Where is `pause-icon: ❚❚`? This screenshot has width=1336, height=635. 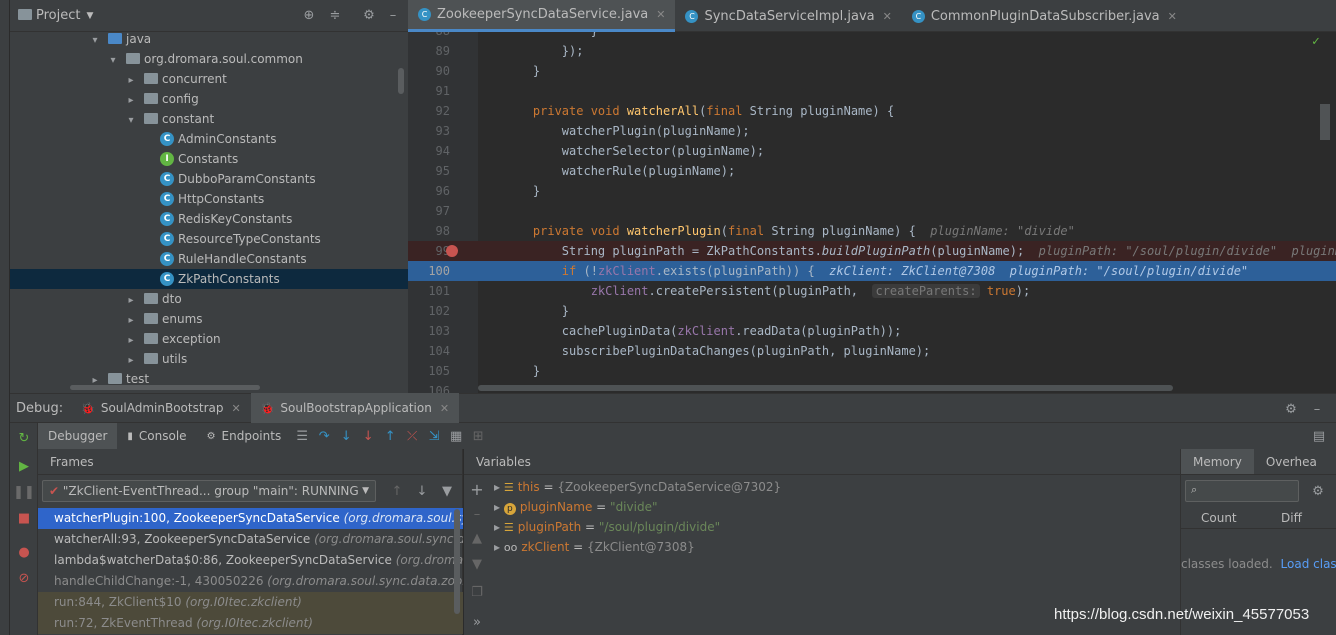 pause-icon: ❚❚ is located at coordinates (24, 492).